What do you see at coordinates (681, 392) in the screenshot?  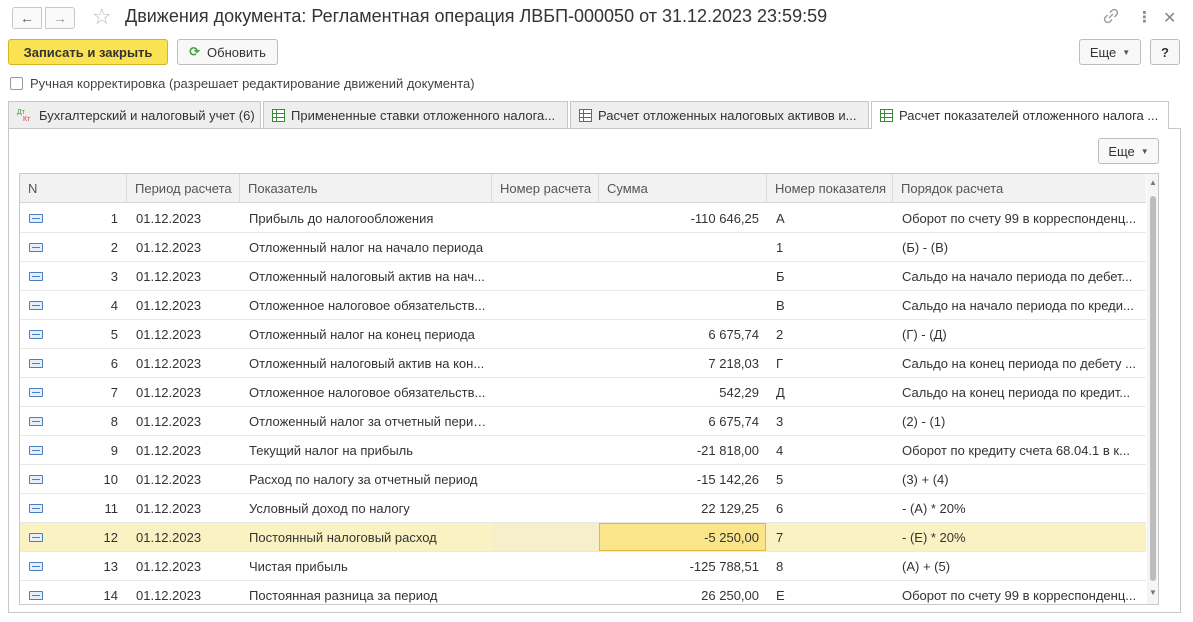 I see `cell-sum: 542,29` at bounding box center [681, 392].